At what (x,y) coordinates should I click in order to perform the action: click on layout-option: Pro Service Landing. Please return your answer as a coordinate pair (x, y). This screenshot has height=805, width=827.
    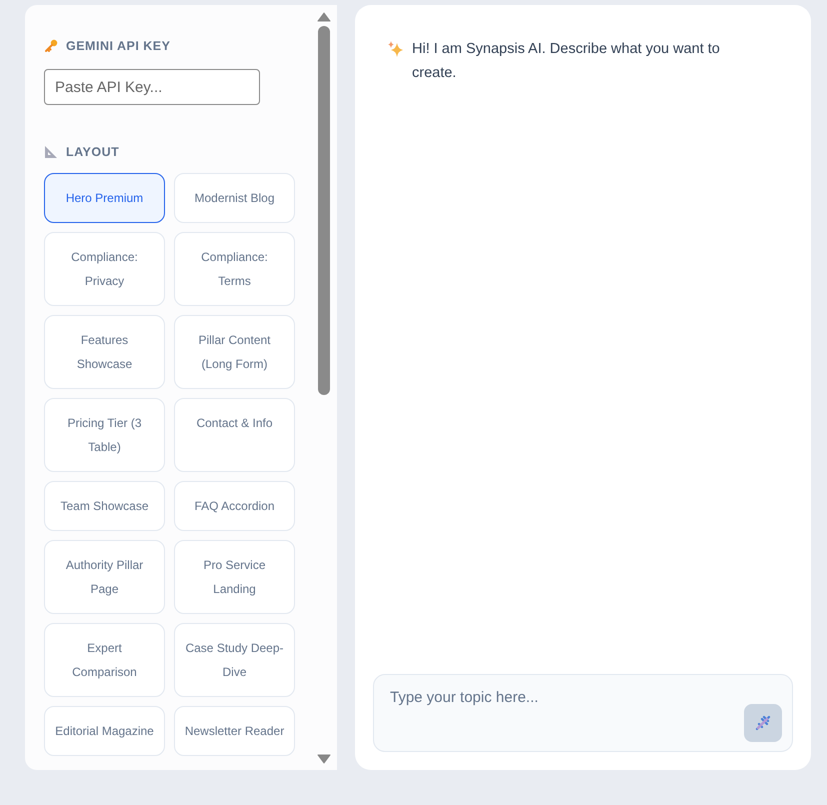
    Looking at the image, I should click on (234, 577).